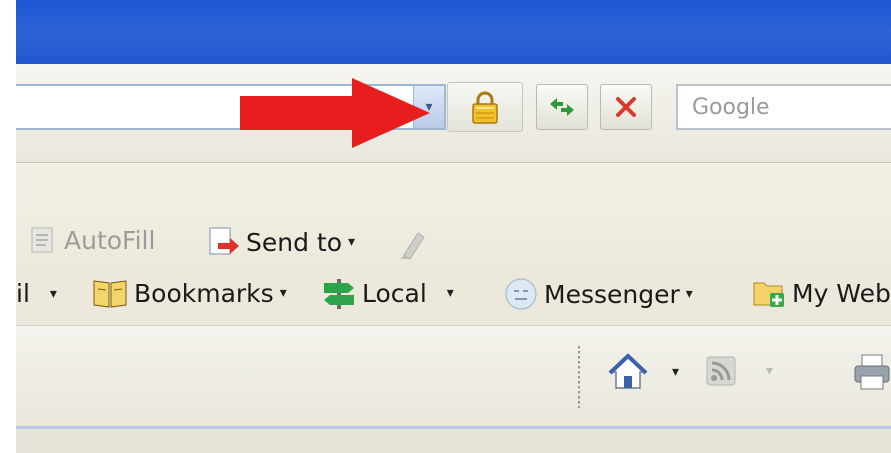 The image size is (891, 453). I want to click on bookmarks-caret: ▾, so click(283, 293).